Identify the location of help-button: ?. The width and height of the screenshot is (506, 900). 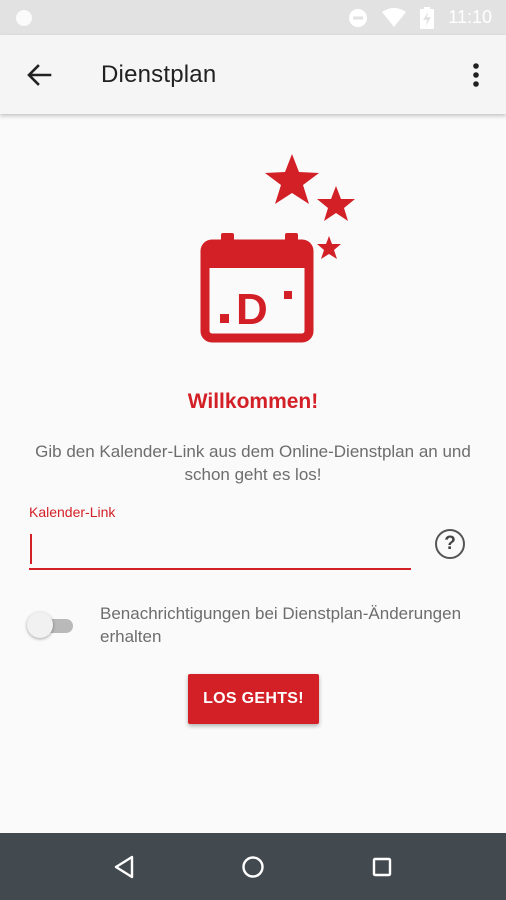
(450, 544).